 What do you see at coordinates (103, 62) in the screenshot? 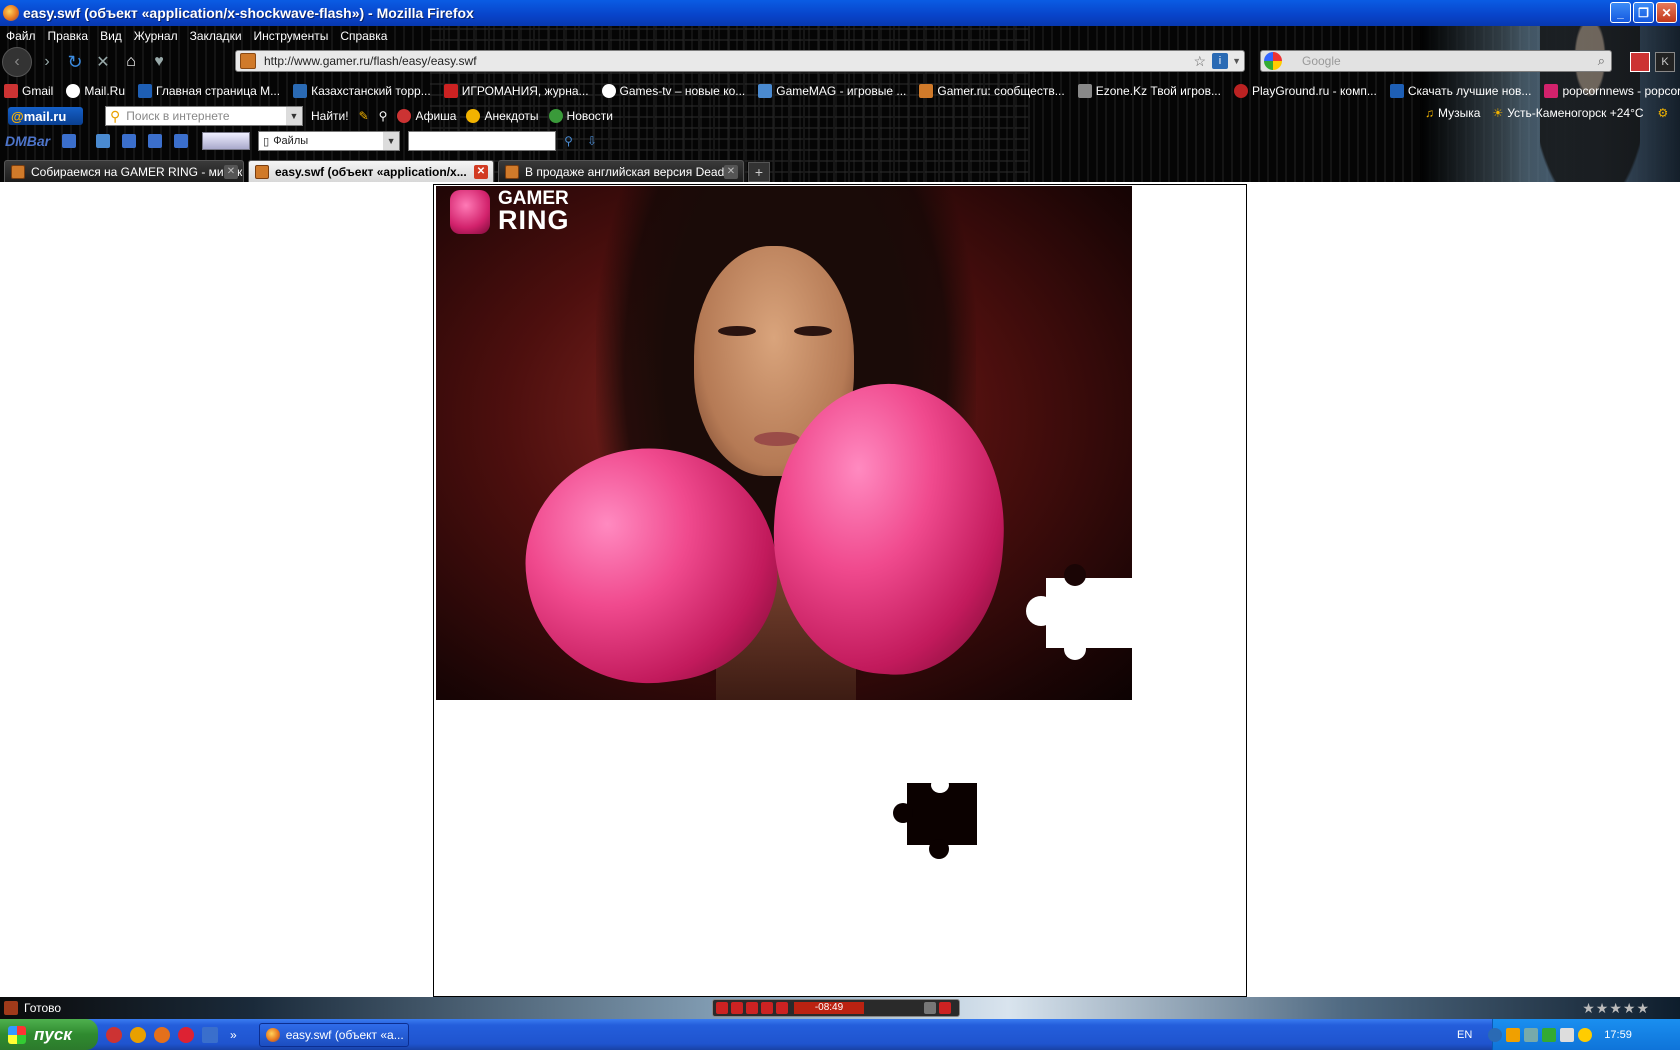
I see `stop-button: ✕` at bounding box center [103, 62].